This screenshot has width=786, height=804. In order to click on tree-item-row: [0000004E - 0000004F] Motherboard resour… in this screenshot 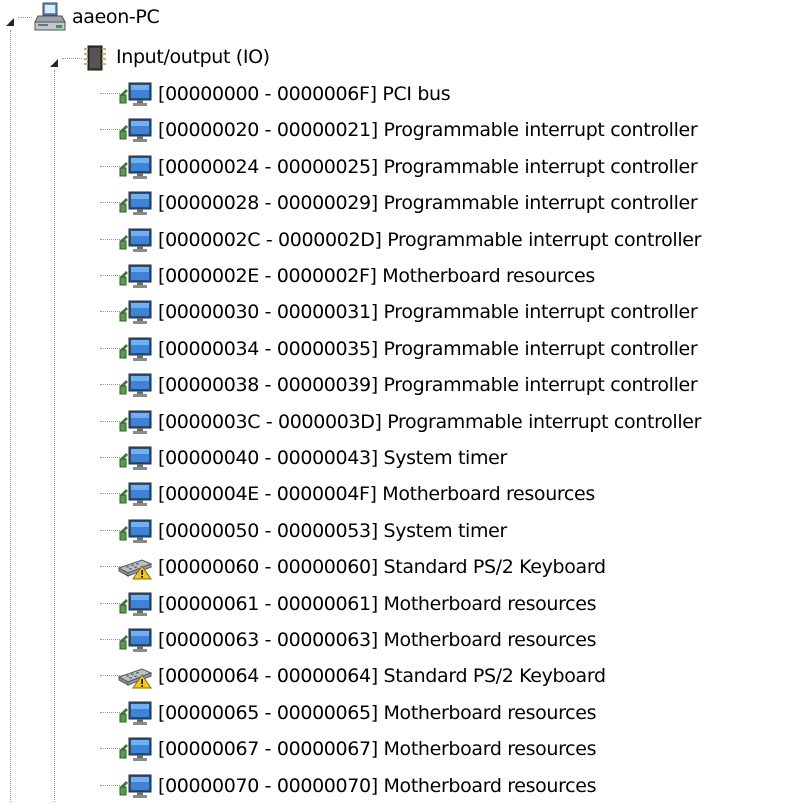, I will do `click(393, 494)`.